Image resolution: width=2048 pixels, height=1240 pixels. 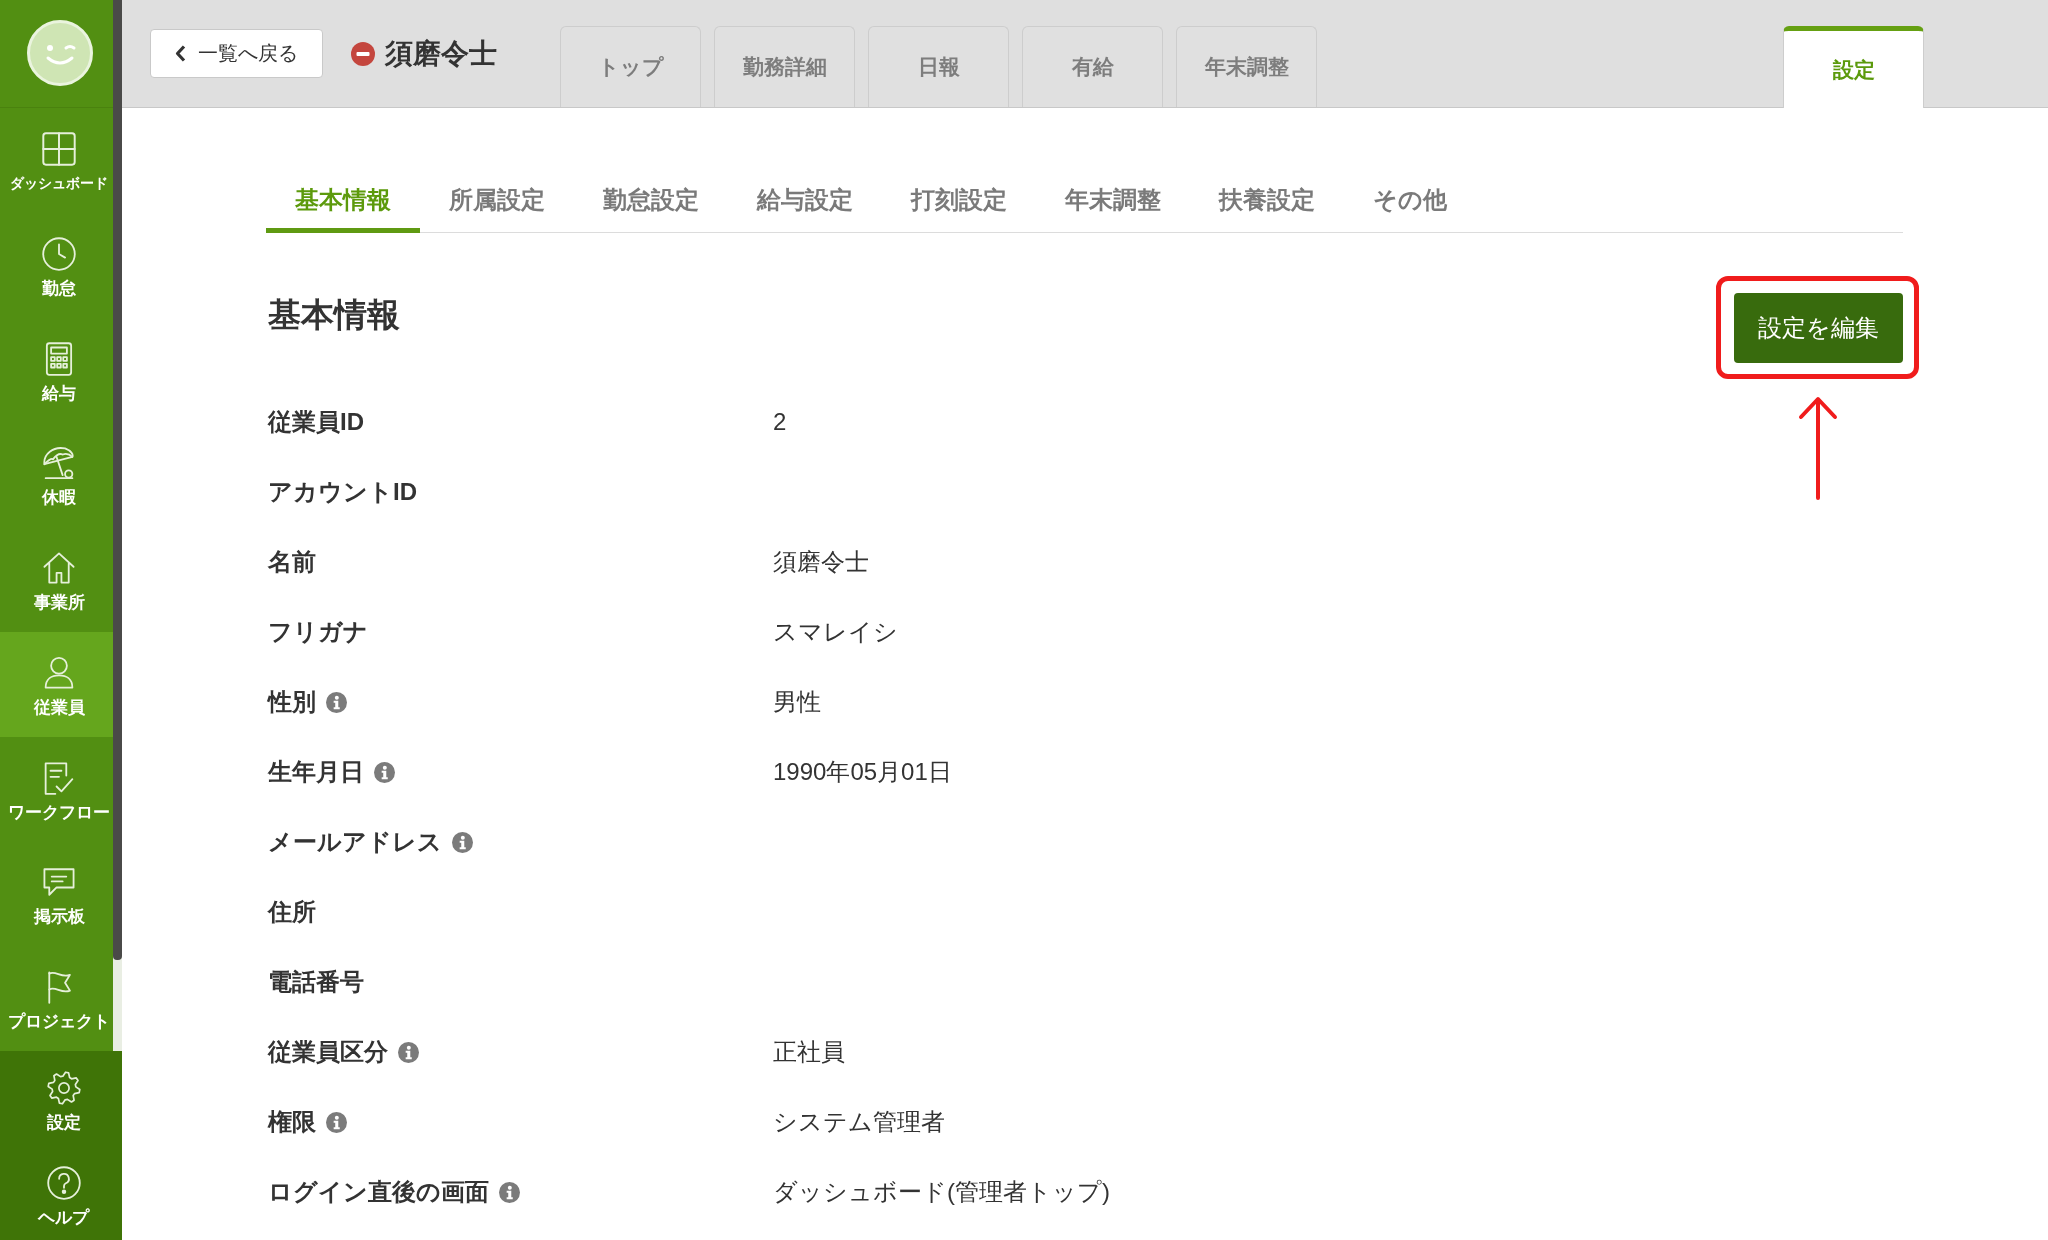 I want to click on settings-tab: 所属設定, so click(x=497, y=196).